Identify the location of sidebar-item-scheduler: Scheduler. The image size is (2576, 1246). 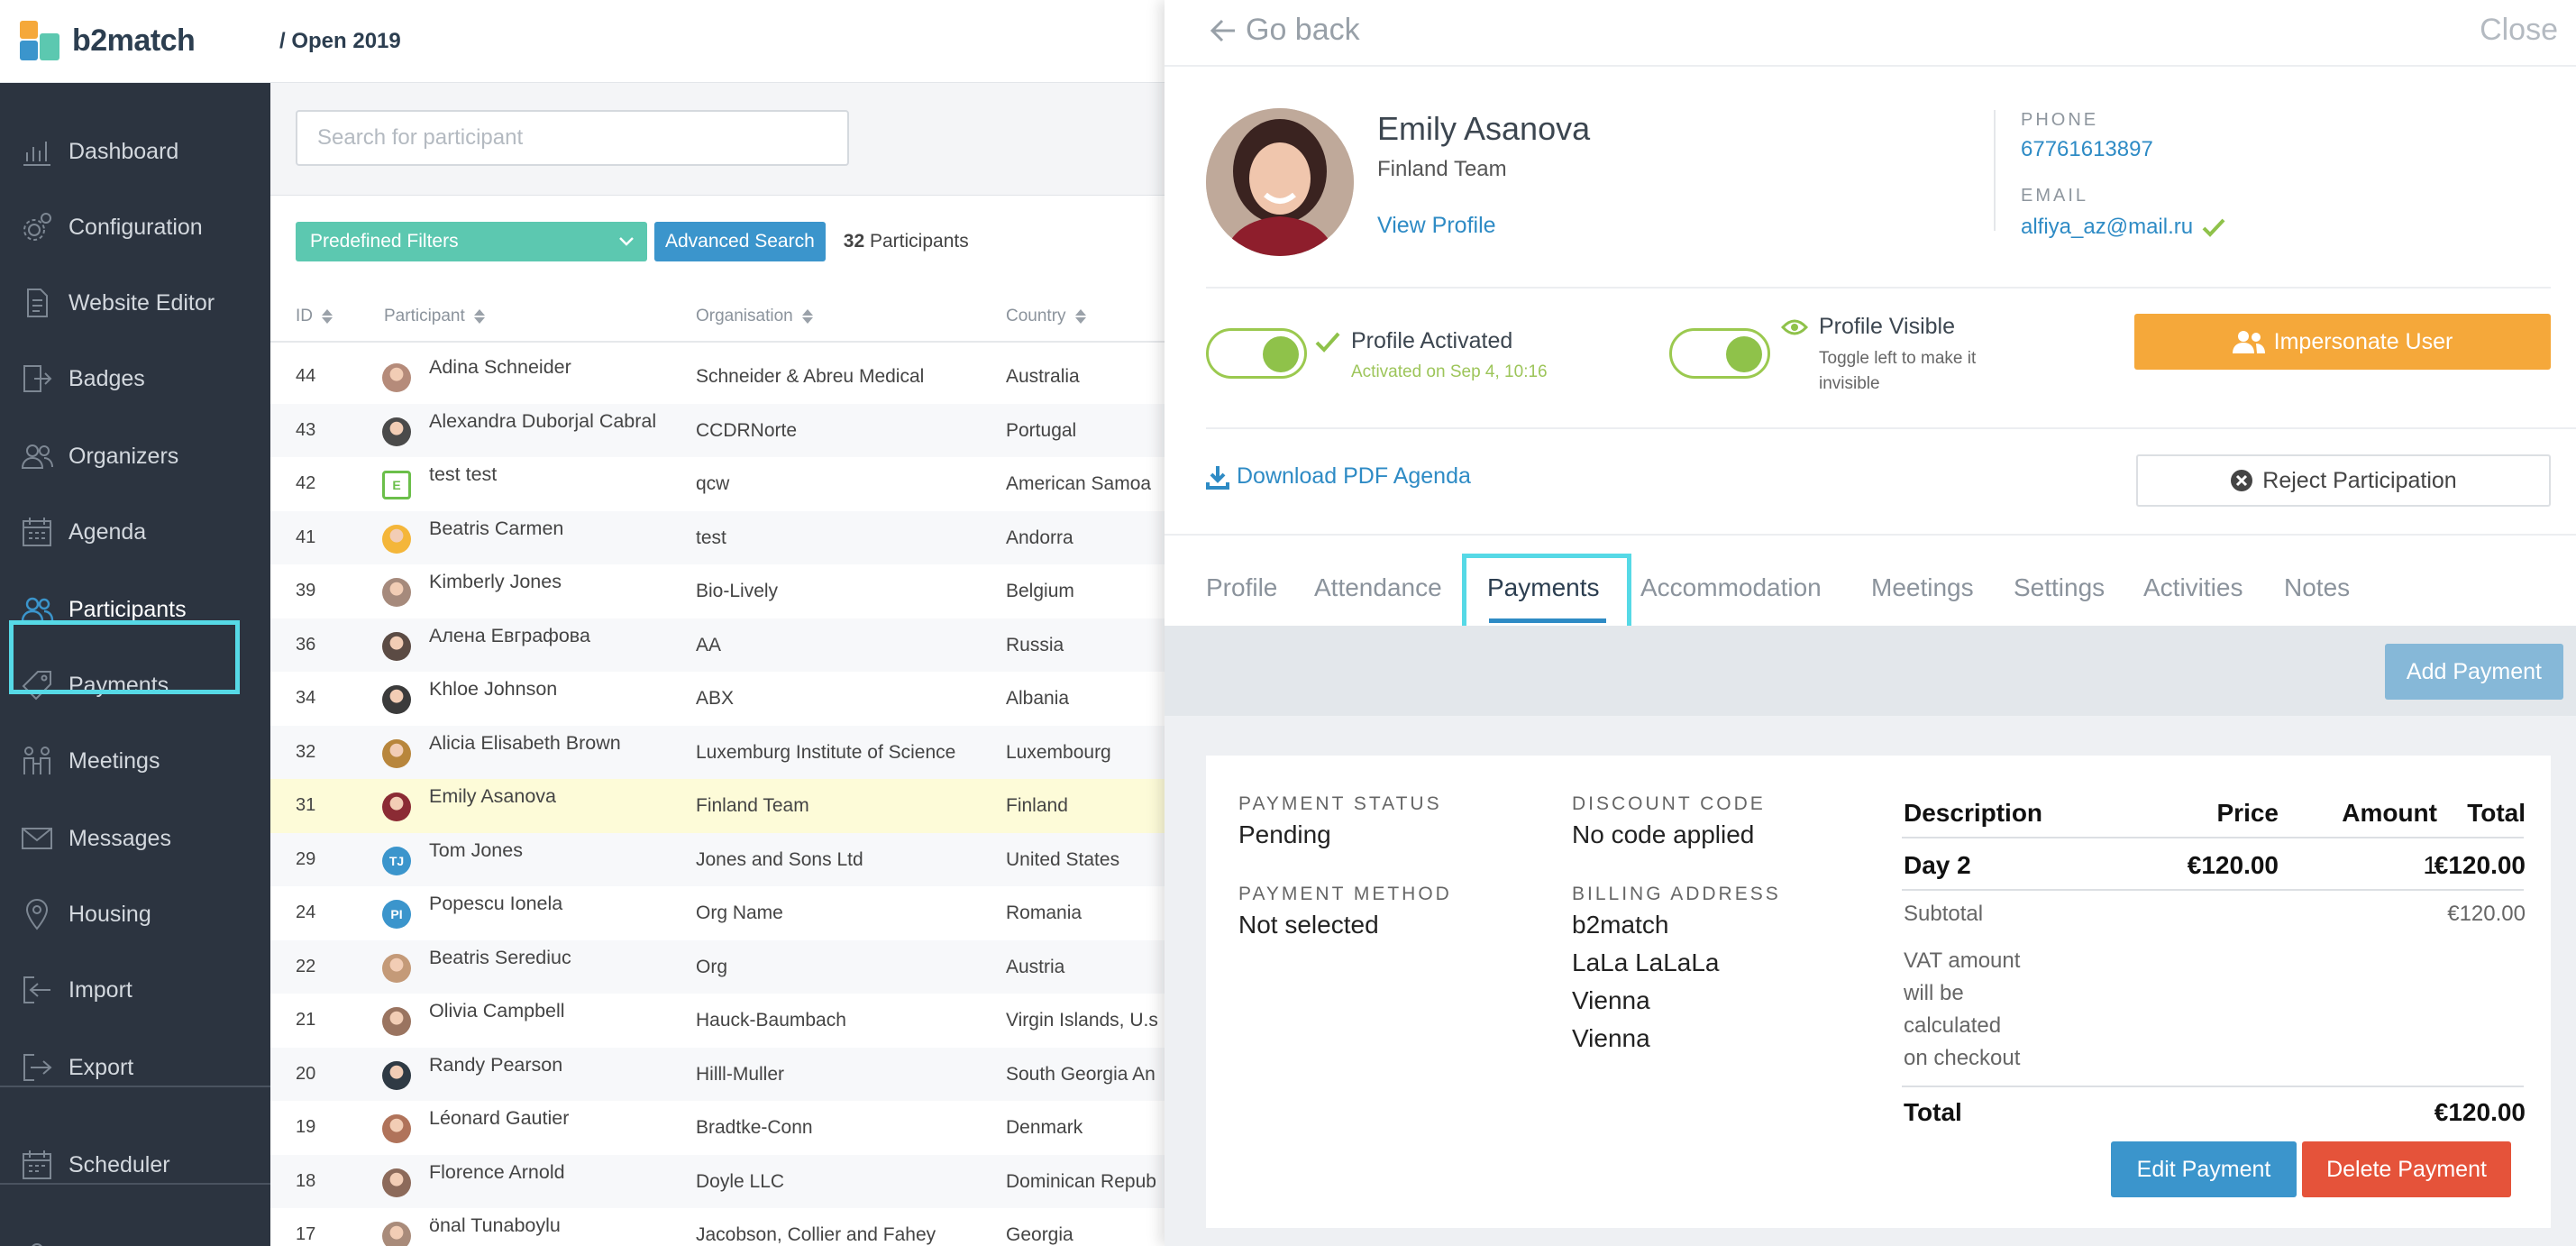
(135, 1165).